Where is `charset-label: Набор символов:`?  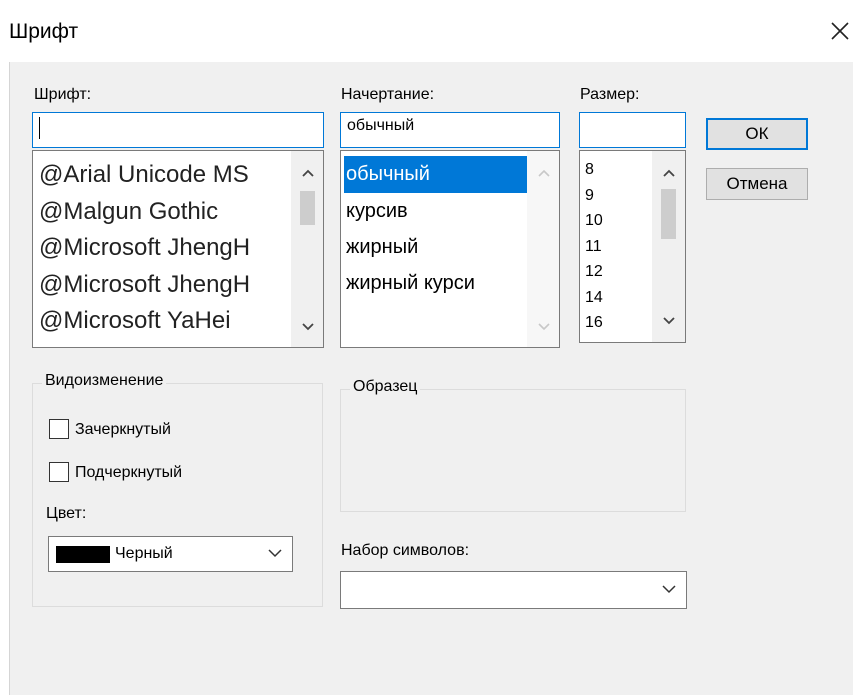
charset-label: Набор символов: is located at coordinates (405, 550).